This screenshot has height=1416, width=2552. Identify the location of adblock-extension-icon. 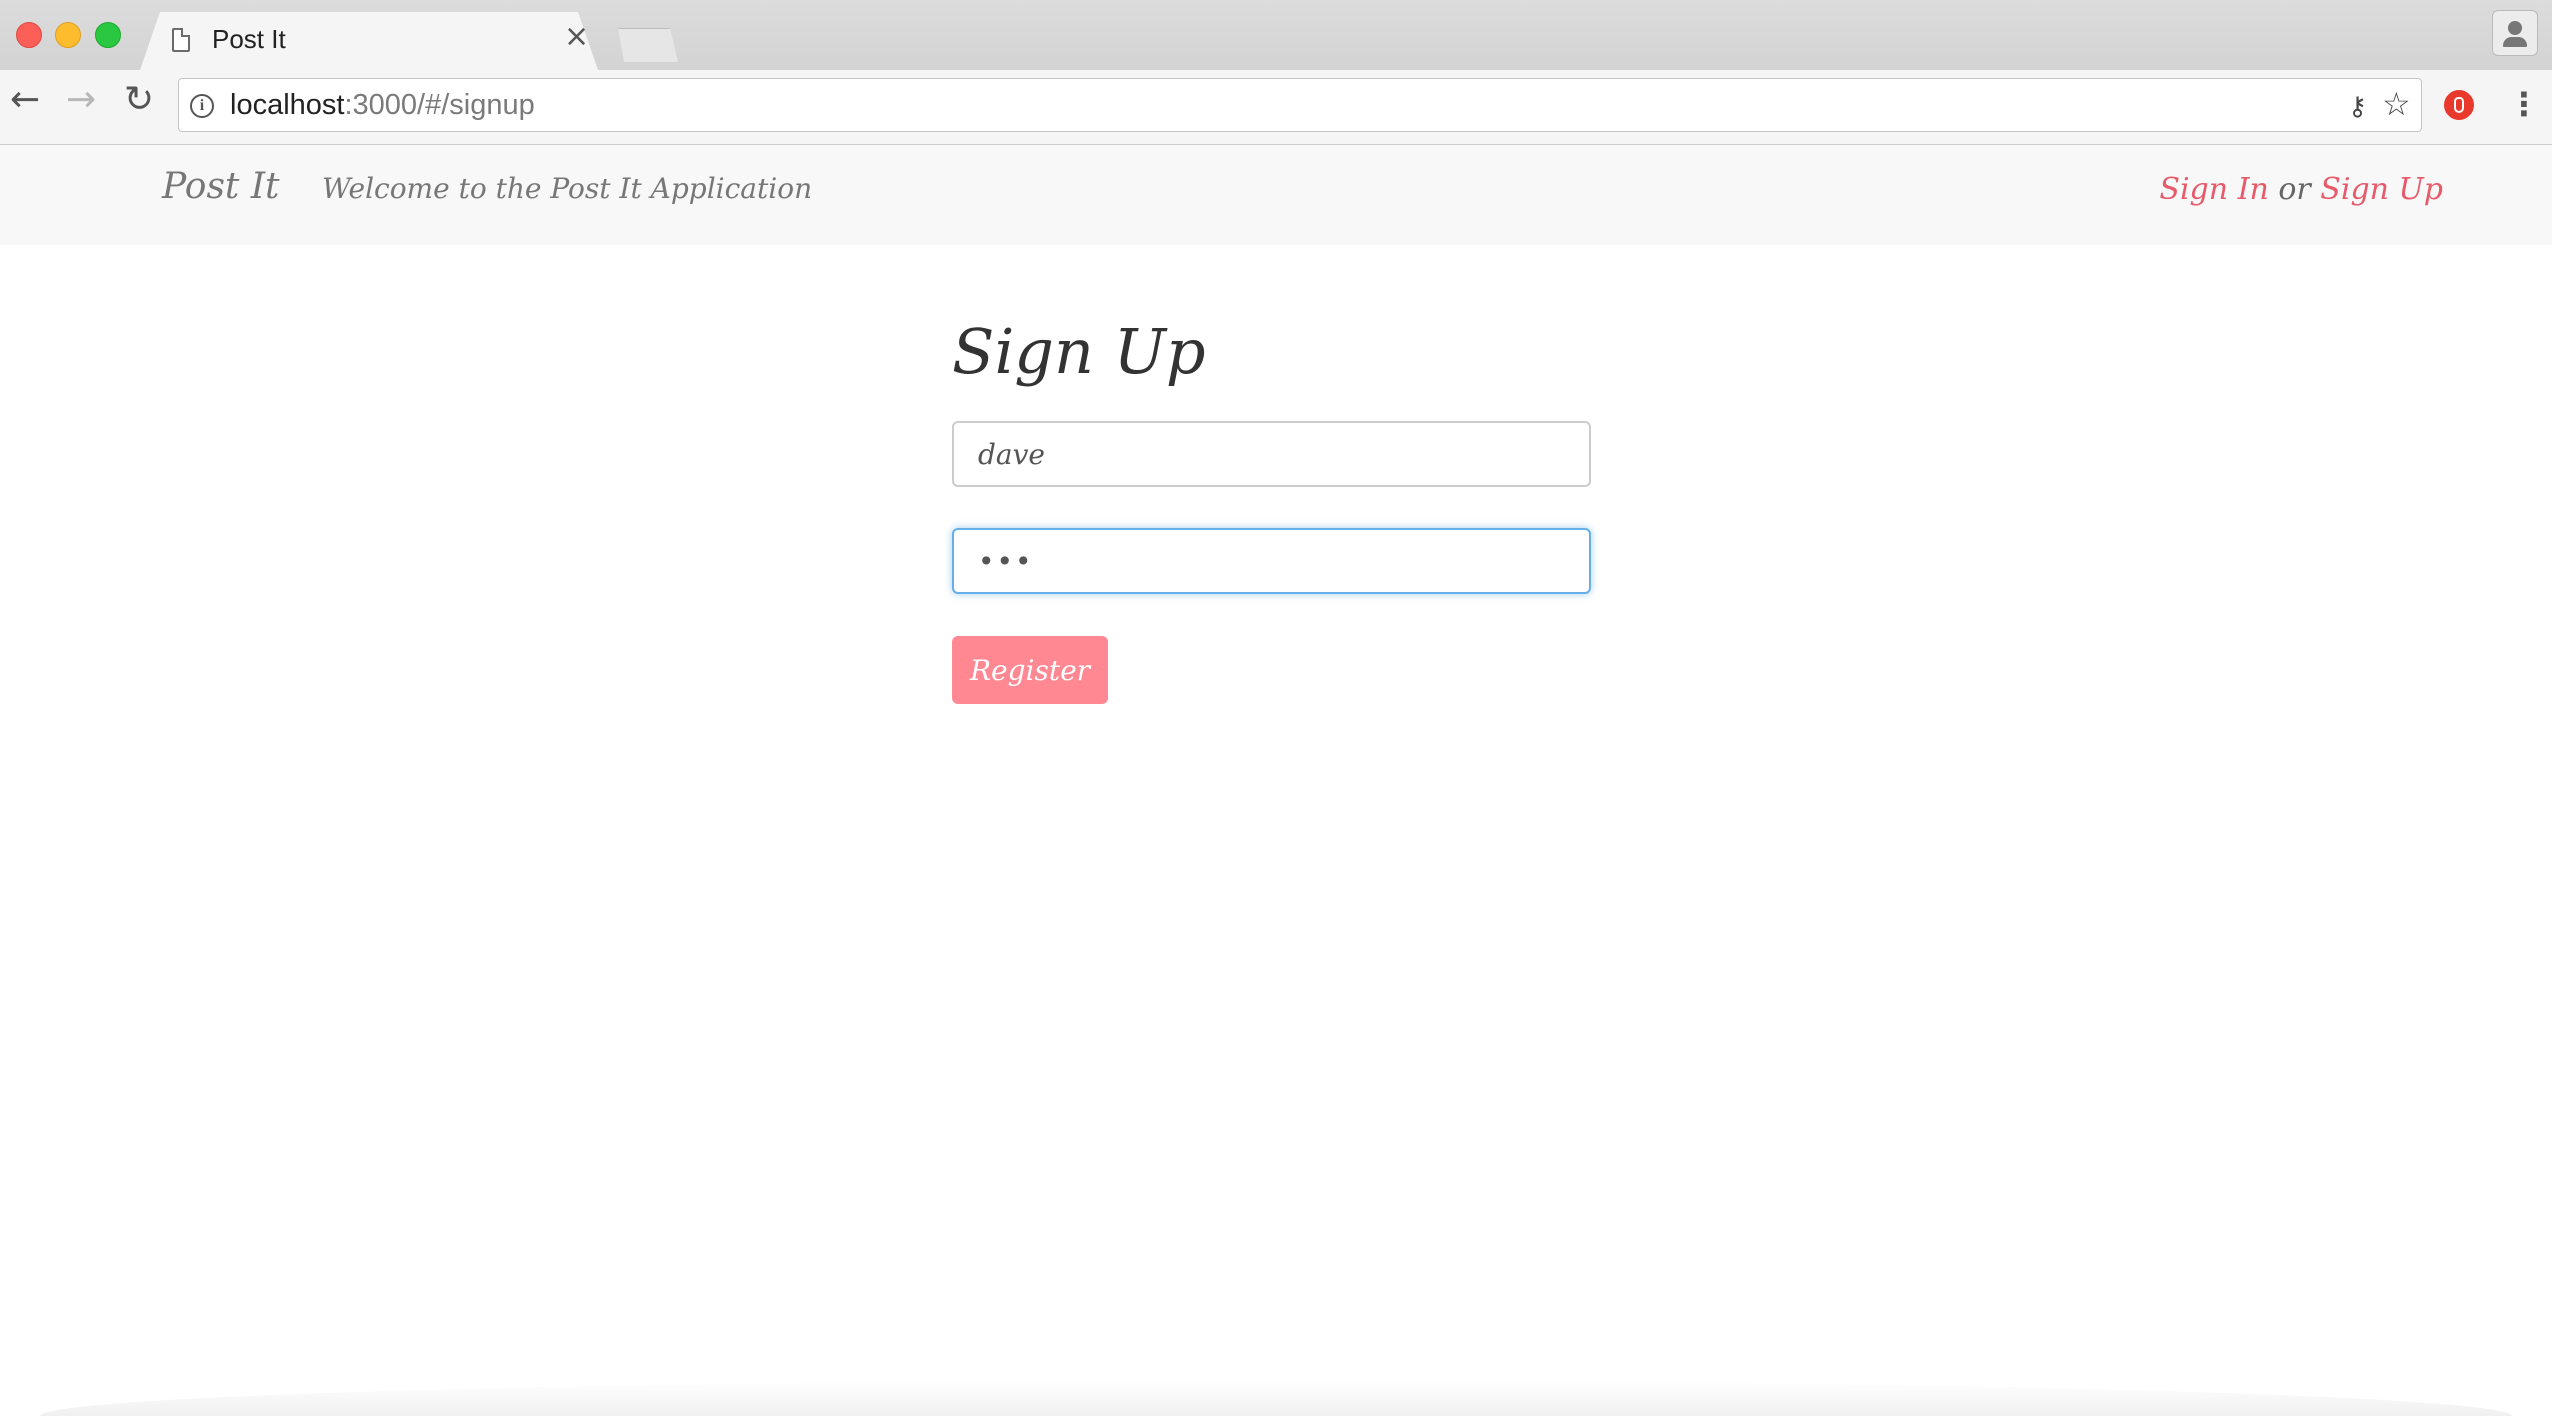
(2459, 105).